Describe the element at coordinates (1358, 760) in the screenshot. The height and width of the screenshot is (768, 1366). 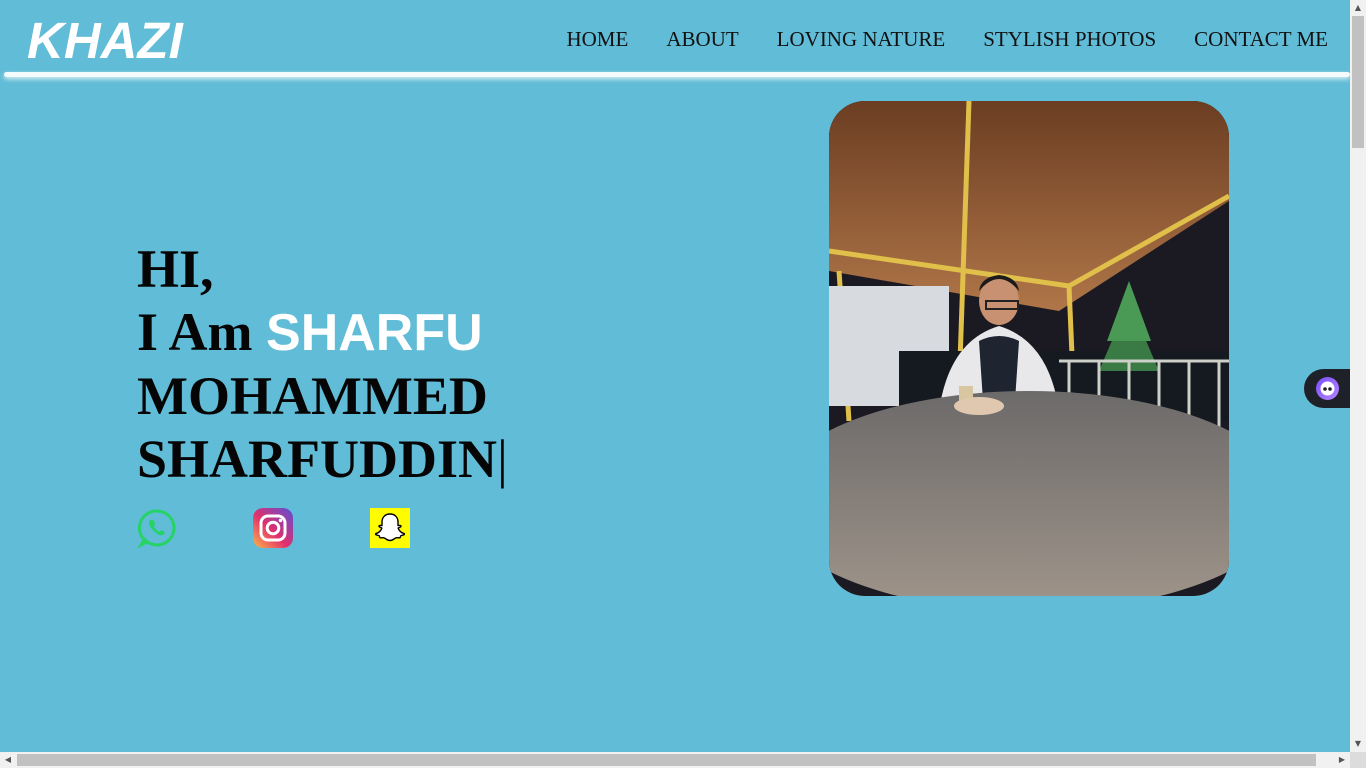
I see `scrollbar-corner` at that location.